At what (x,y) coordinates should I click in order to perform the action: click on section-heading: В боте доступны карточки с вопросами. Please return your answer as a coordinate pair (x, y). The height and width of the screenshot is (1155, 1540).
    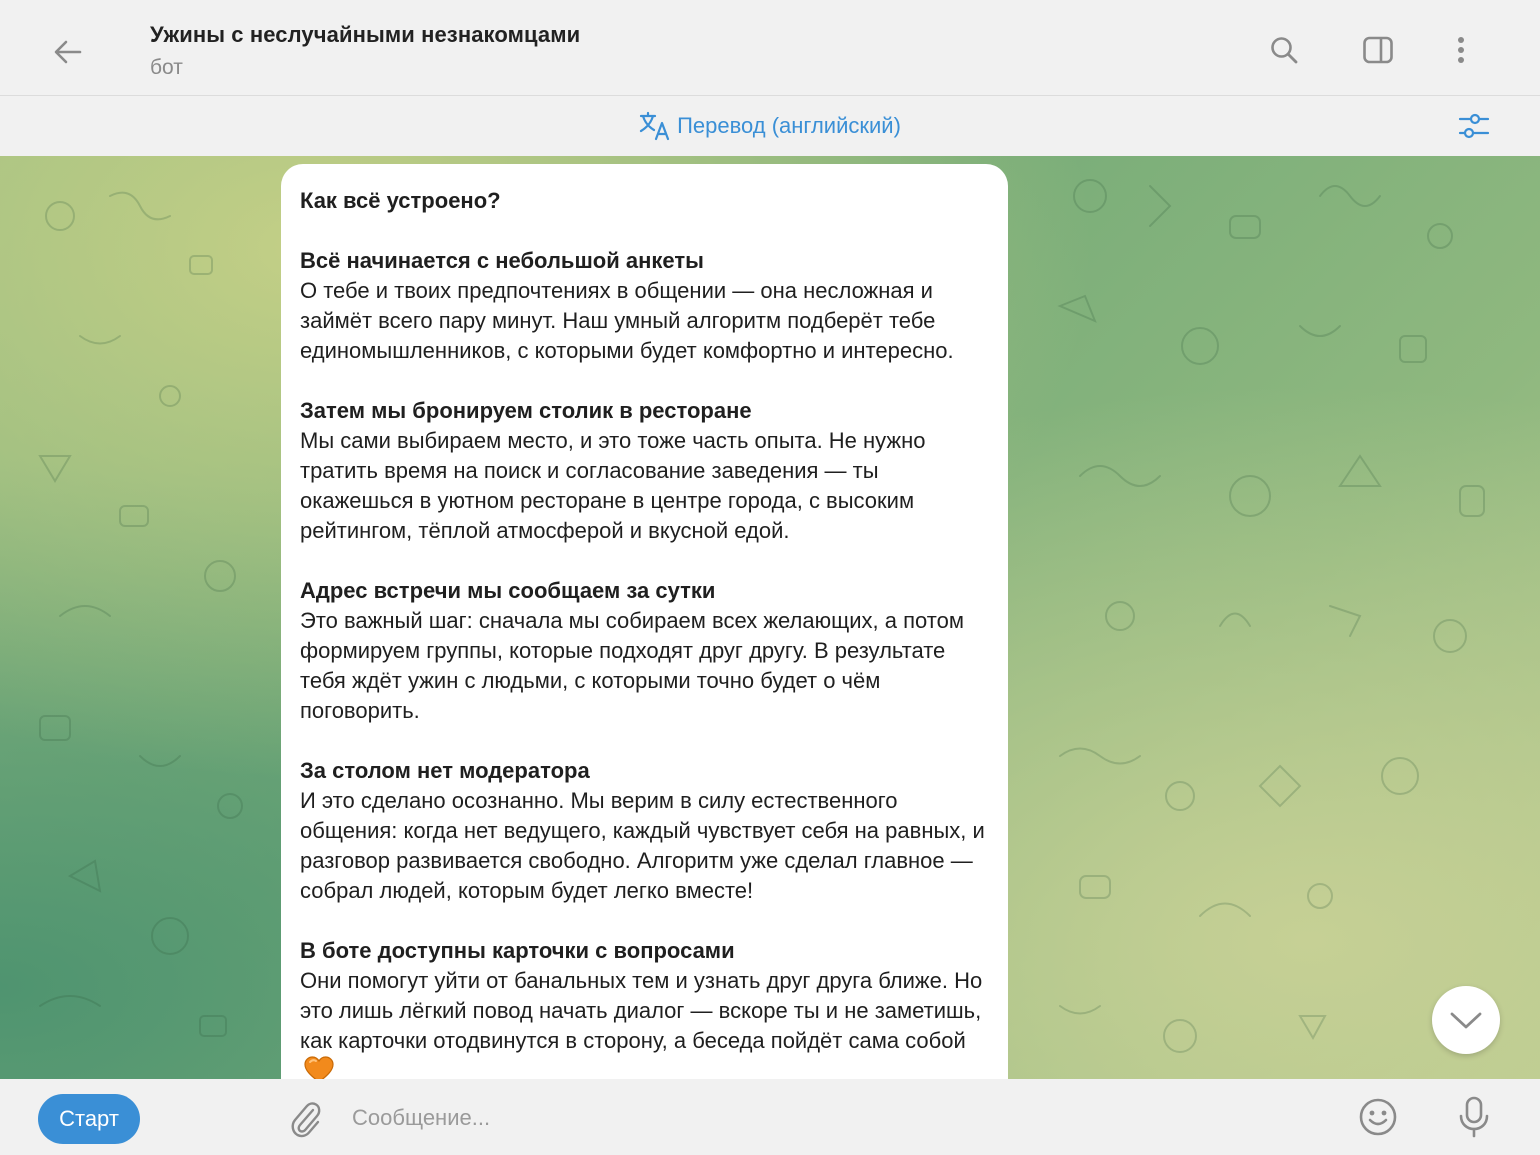
    Looking at the image, I should click on (517, 950).